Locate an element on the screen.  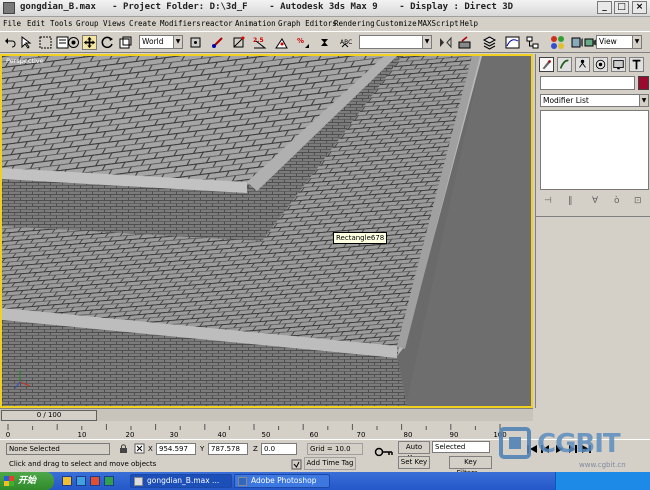
taskbar-item-photoshop: Adobe Photoshop is located at coordinates (282, 481).